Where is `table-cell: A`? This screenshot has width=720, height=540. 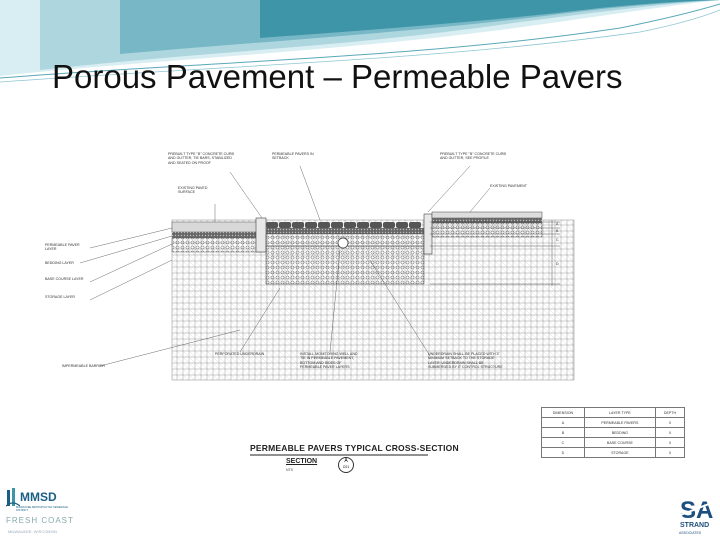 table-cell: A is located at coordinates (563, 422).